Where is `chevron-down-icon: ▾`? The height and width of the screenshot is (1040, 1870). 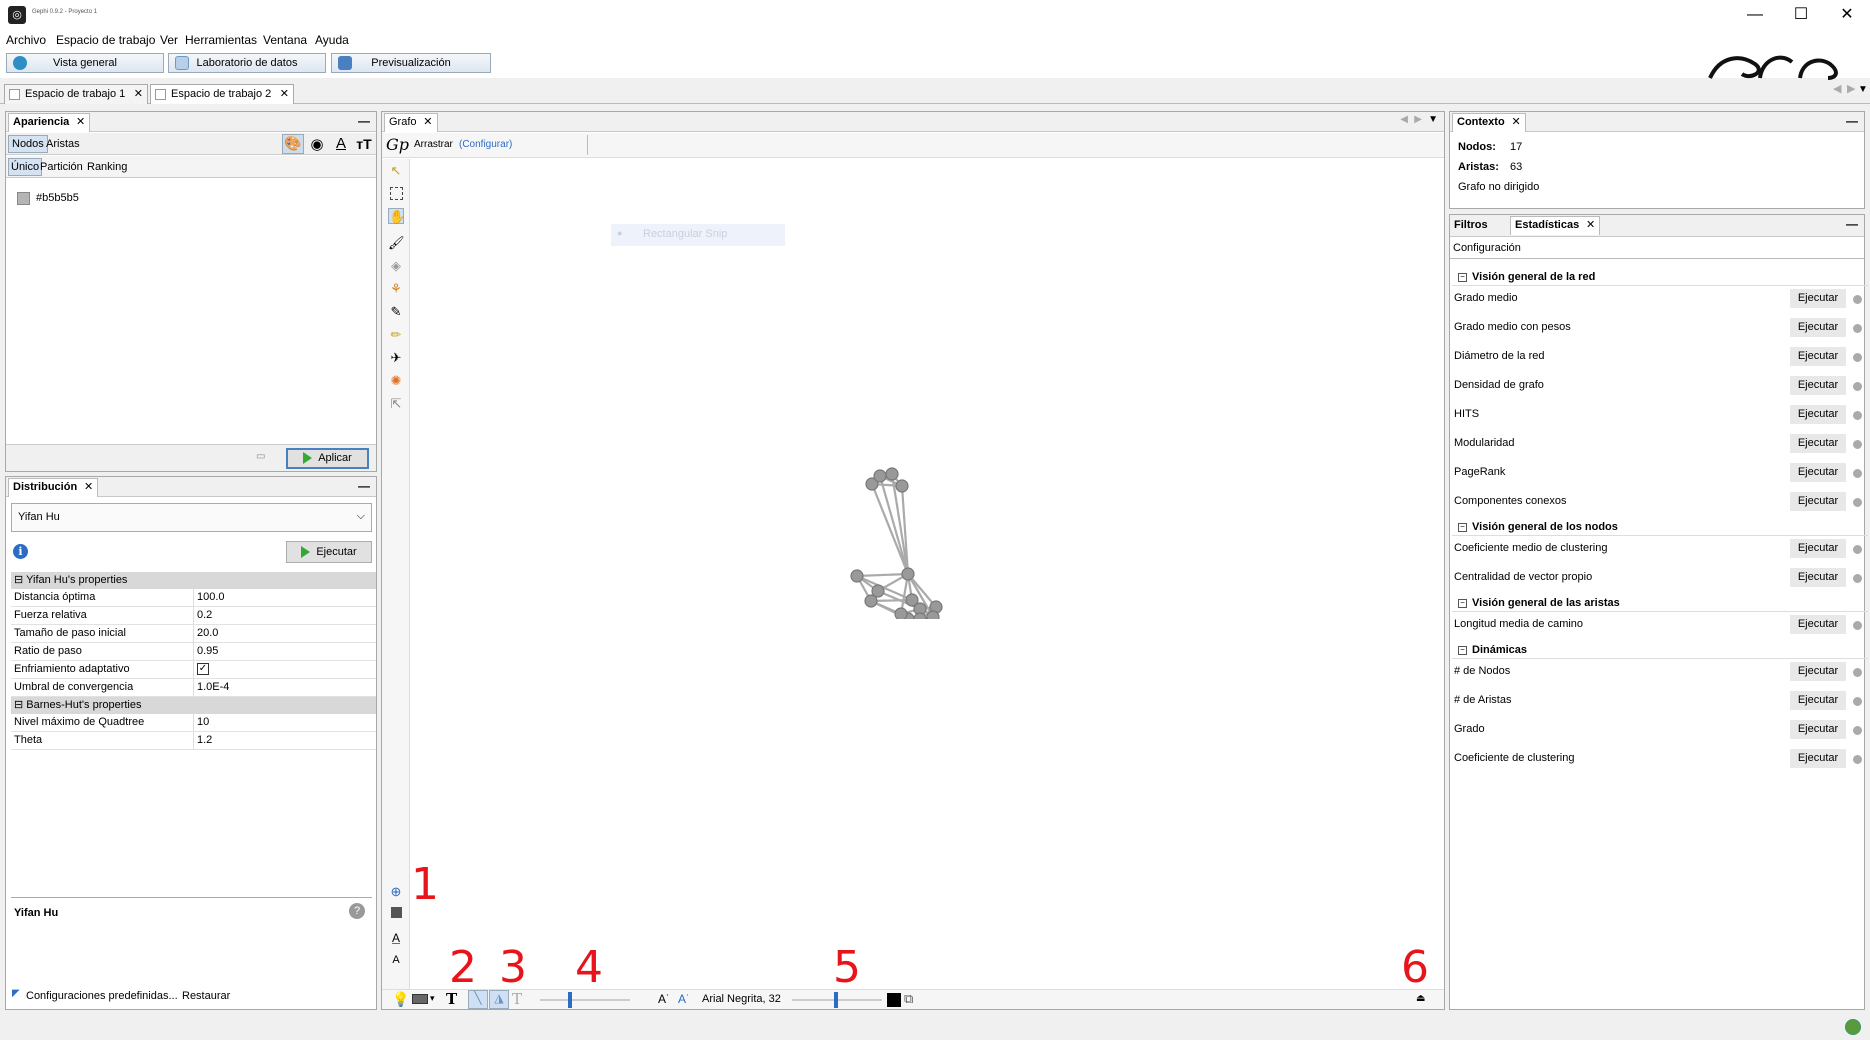
chevron-down-icon: ▾ is located at coordinates (432, 998).